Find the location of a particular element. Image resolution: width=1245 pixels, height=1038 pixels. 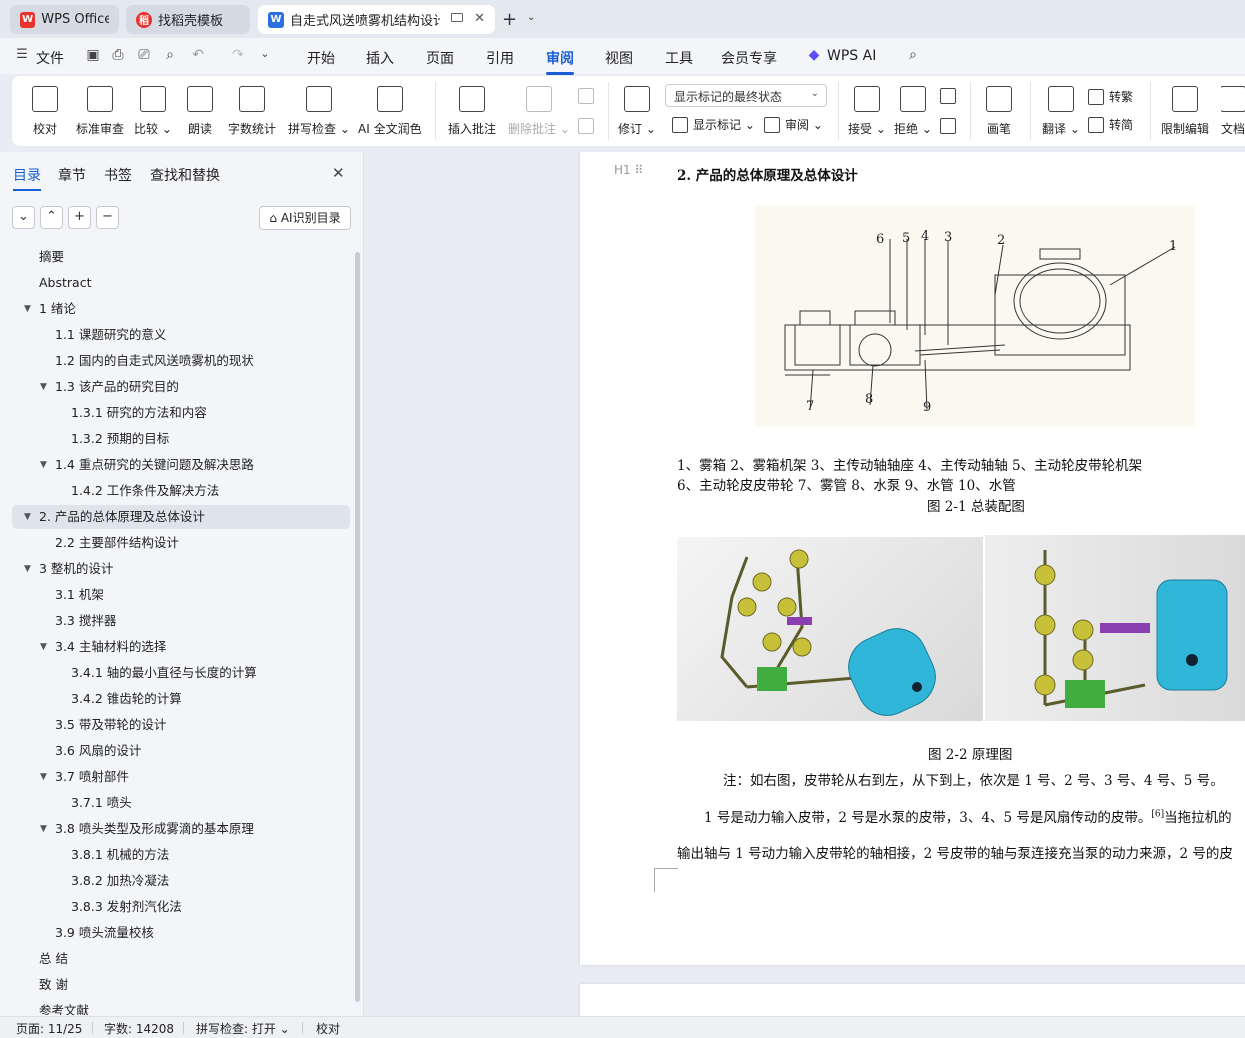

toc-item: 3.6 风扇的设计 is located at coordinates (181, 751).